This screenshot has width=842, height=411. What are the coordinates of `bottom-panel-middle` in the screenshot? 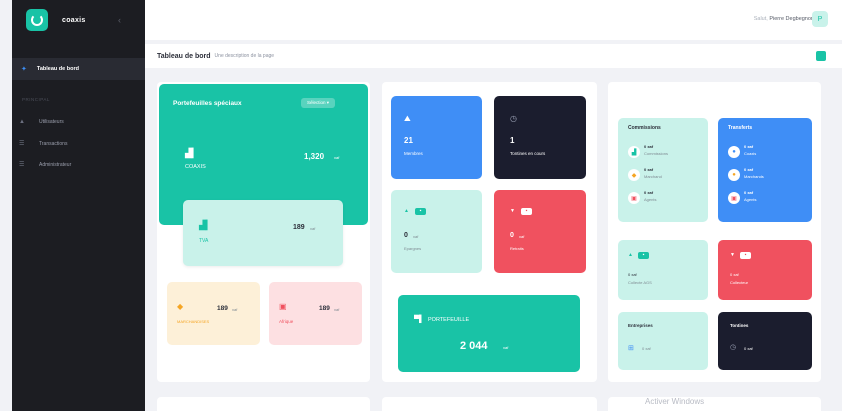 It's located at (489, 404).